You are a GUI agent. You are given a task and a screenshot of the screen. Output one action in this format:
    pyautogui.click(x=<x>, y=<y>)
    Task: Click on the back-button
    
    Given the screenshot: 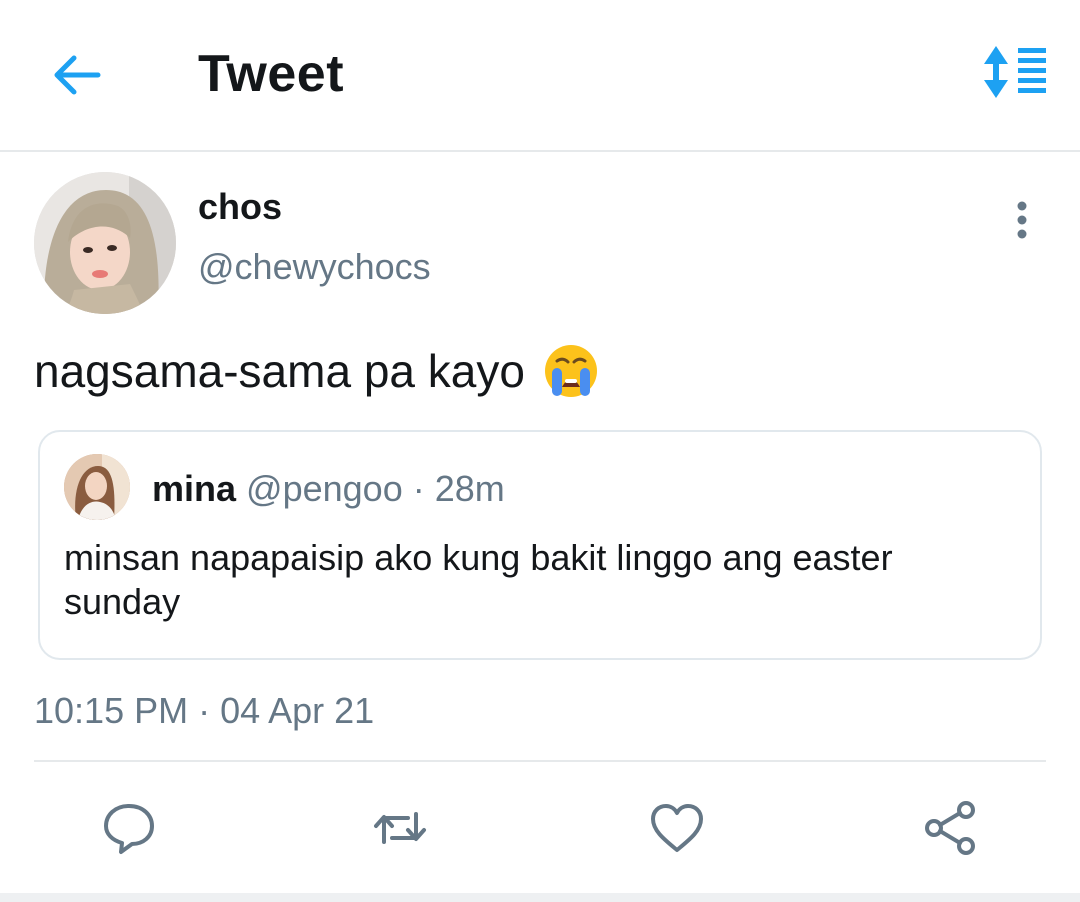 What is the action you would take?
    pyautogui.click(x=77, y=75)
    